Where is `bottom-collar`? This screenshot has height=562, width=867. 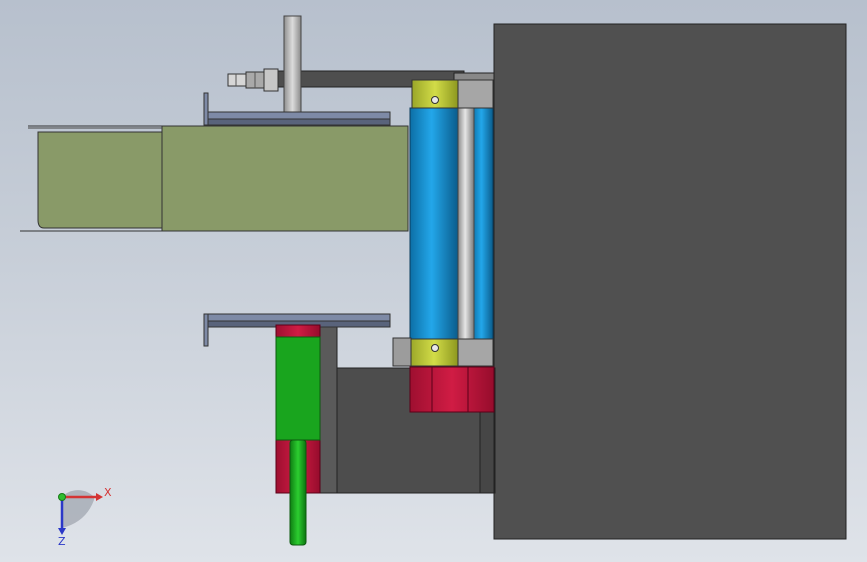
bottom-collar is located at coordinates (434, 352).